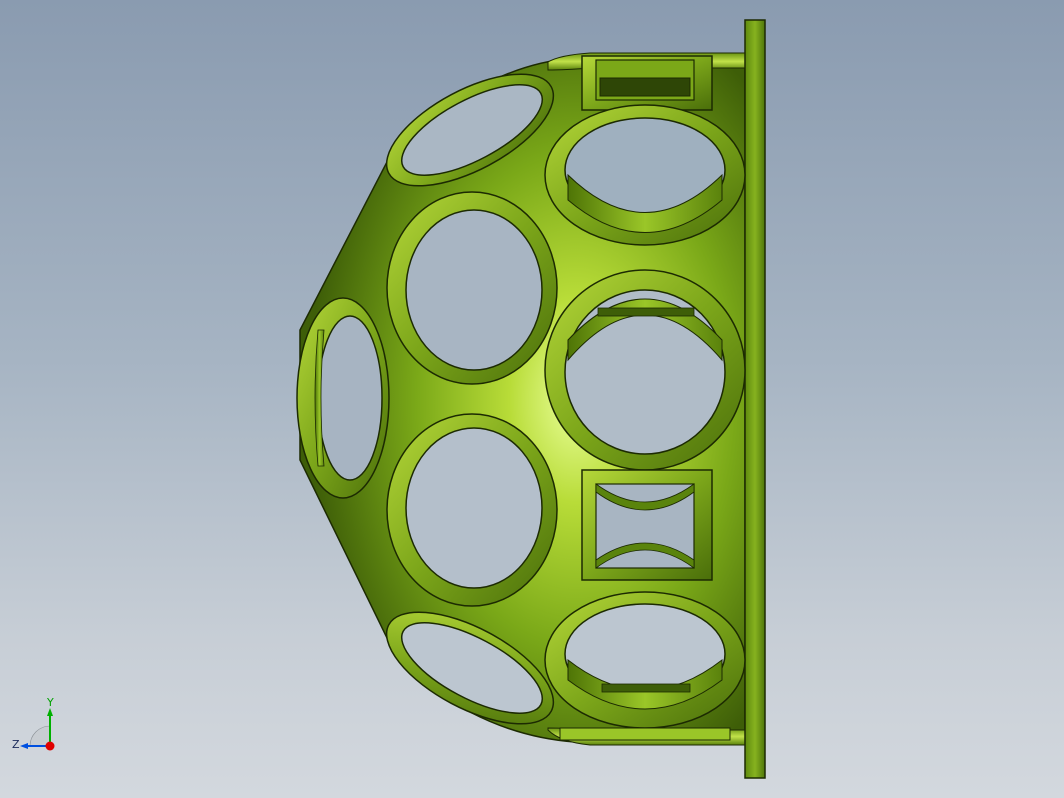 Image resolution: width=1064 pixels, height=798 pixels. I want to click on opening-middle-upper, so click(472, 288).